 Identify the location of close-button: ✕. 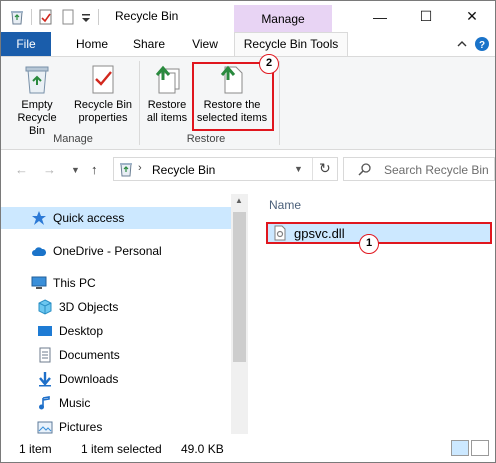
(472, 16).